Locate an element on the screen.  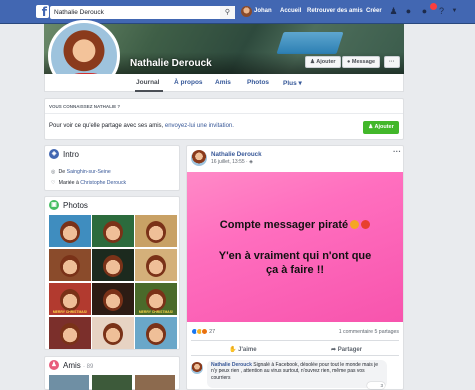
spouse-link: Christophe Derouck is located at coordinates (103, 183).